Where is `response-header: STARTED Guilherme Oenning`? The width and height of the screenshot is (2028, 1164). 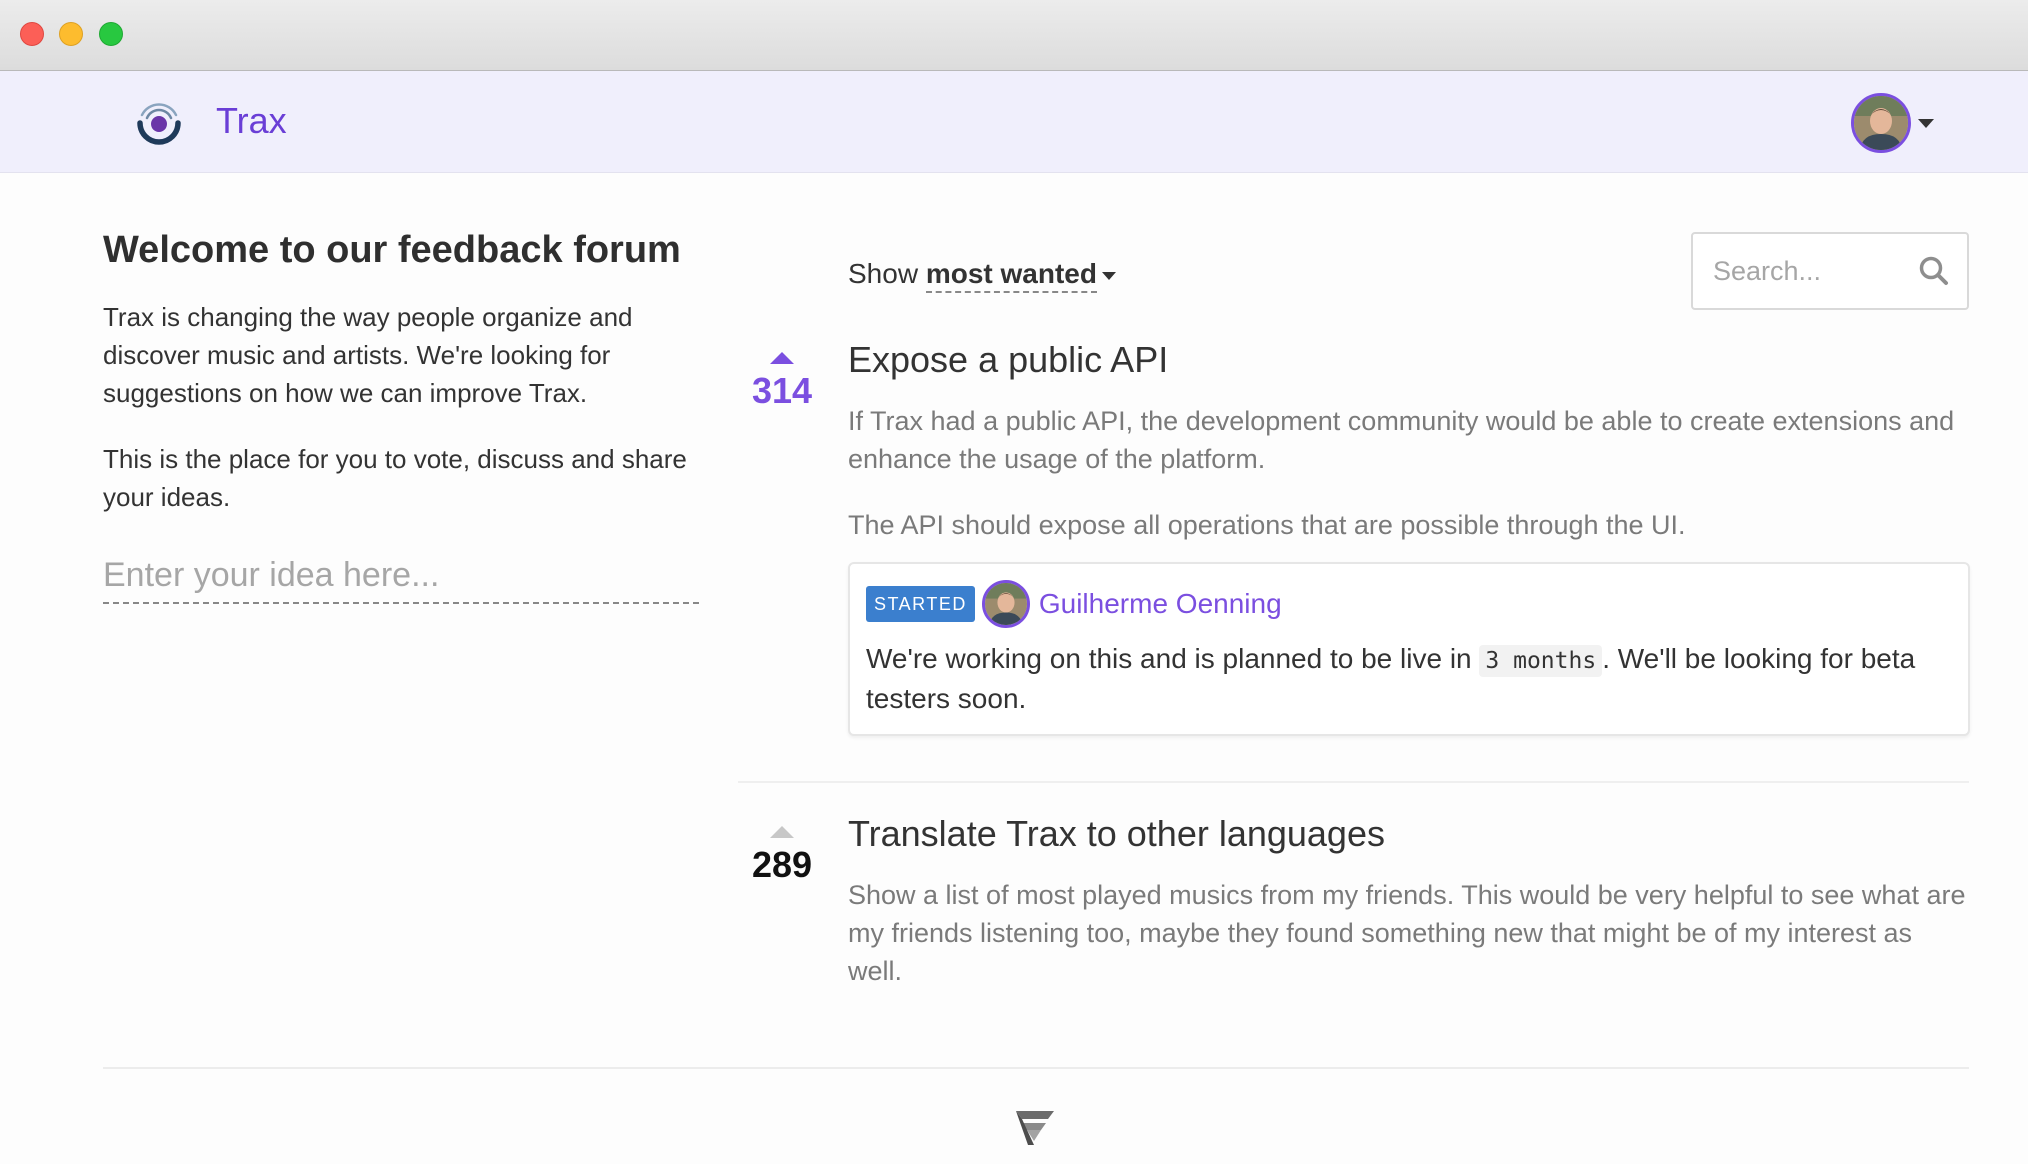 response-header: STARTED Guilherme Oenning is located at coordinates (1409, 604).